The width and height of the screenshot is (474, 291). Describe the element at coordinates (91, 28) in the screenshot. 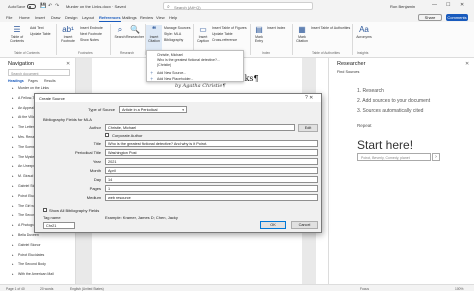

I see `insert-endnote-button: Insert Endnote` at that location.